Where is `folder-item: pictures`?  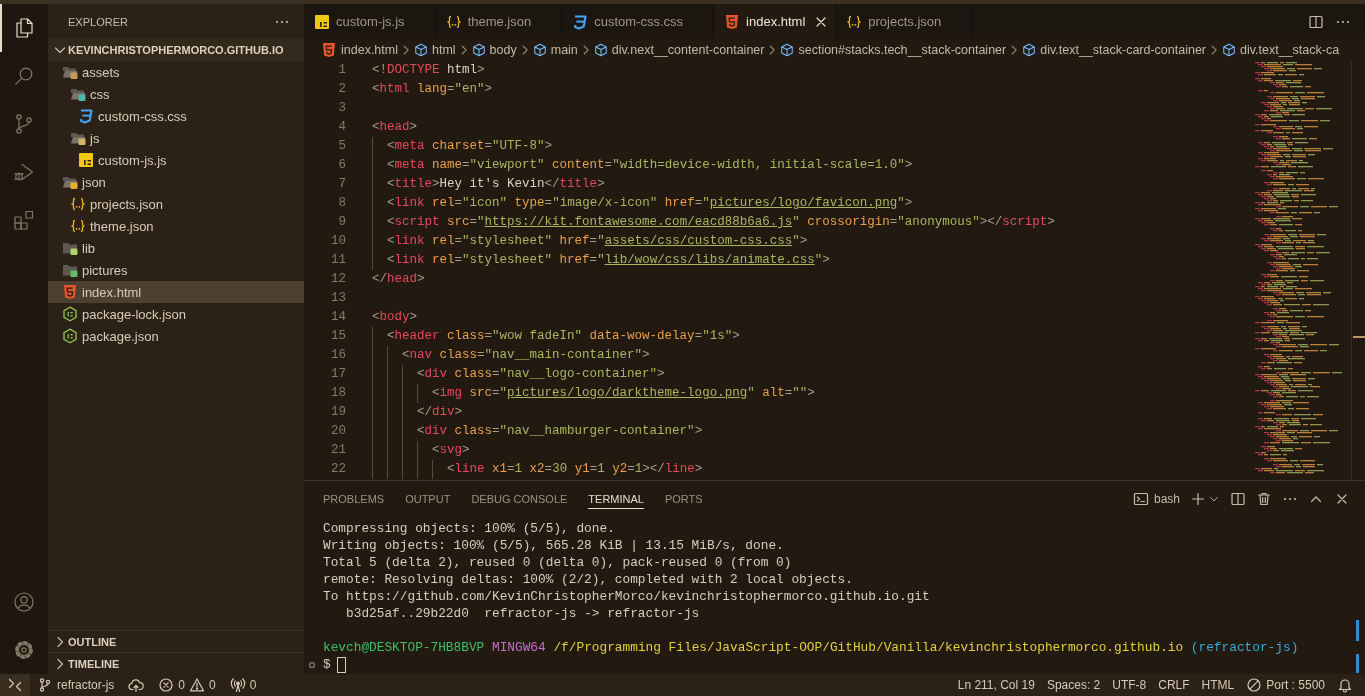 folder-item: pictures is located at coordinates (176, 270).